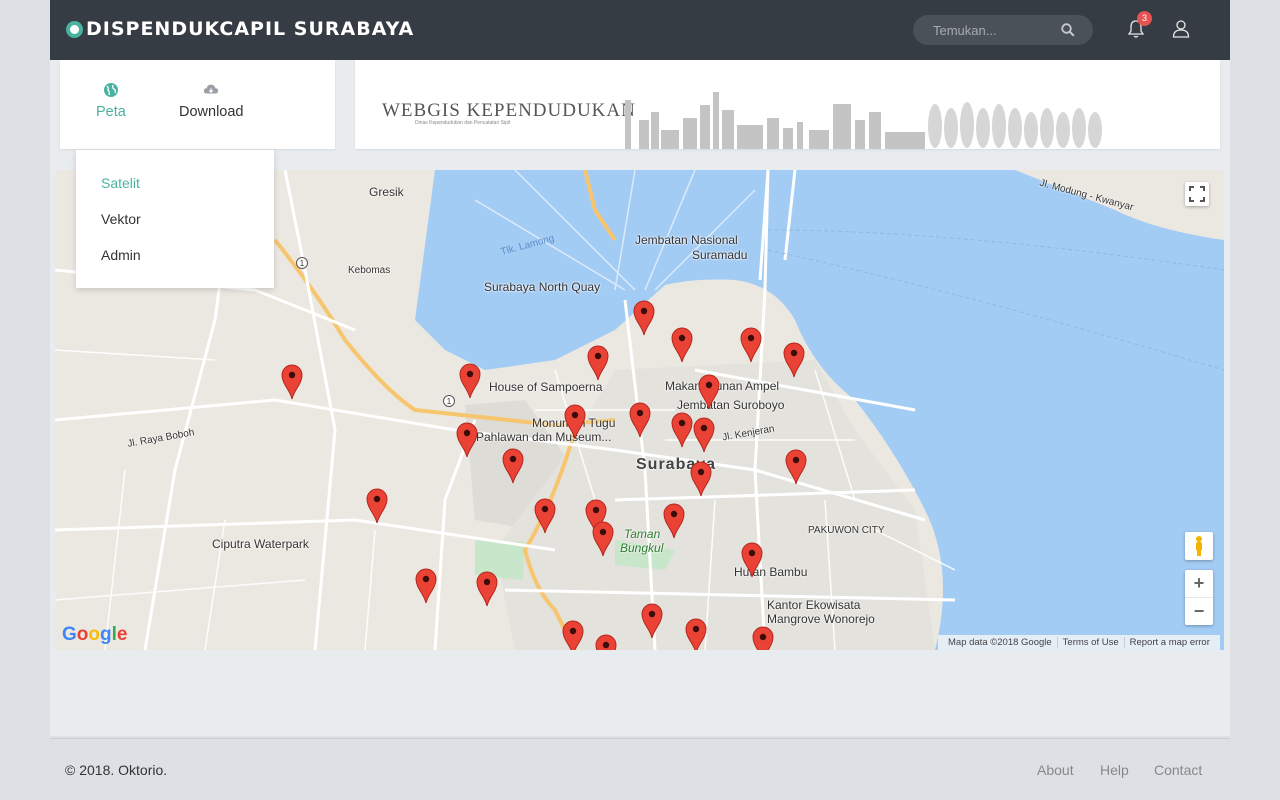 Image resolution: width=1280 pixels, height=800 pixels. Describe the element at coordinates (720, 255) in the screenshot. I see `map-label-suramadu: Suramadu` at that location.